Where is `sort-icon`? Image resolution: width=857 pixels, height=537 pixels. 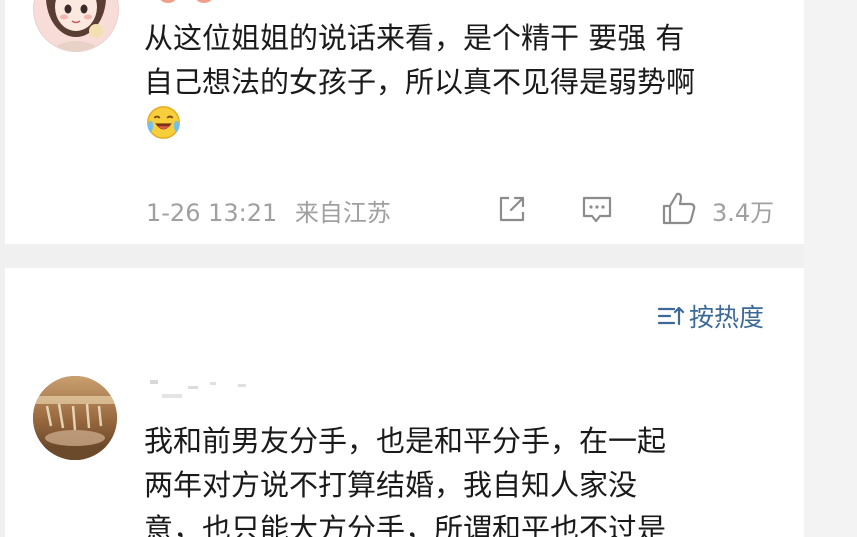
sort-icon is located at coordinates (671, 316).